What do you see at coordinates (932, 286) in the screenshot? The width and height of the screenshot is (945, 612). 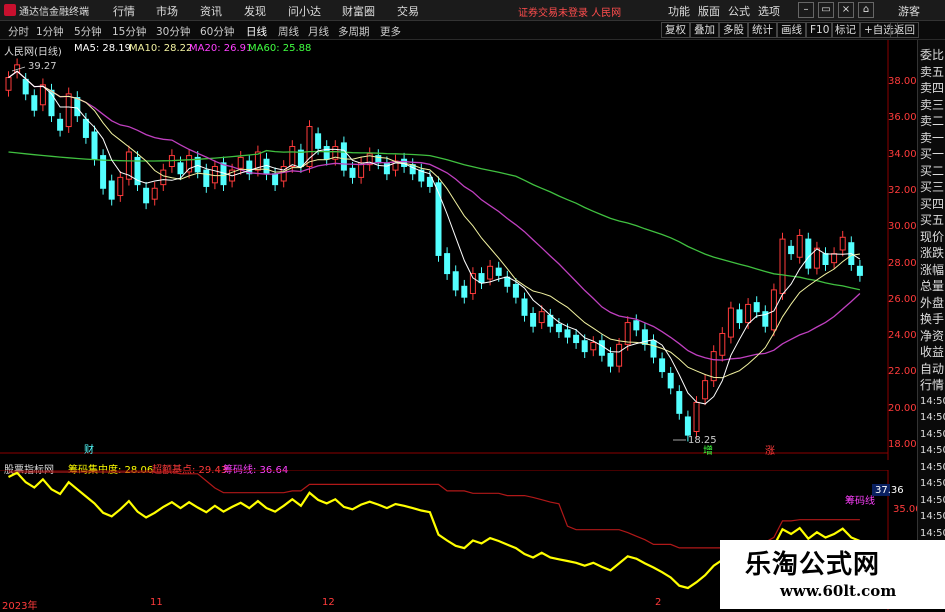 I see `side-panel-item: 总量` at bounding box center [932, 286].